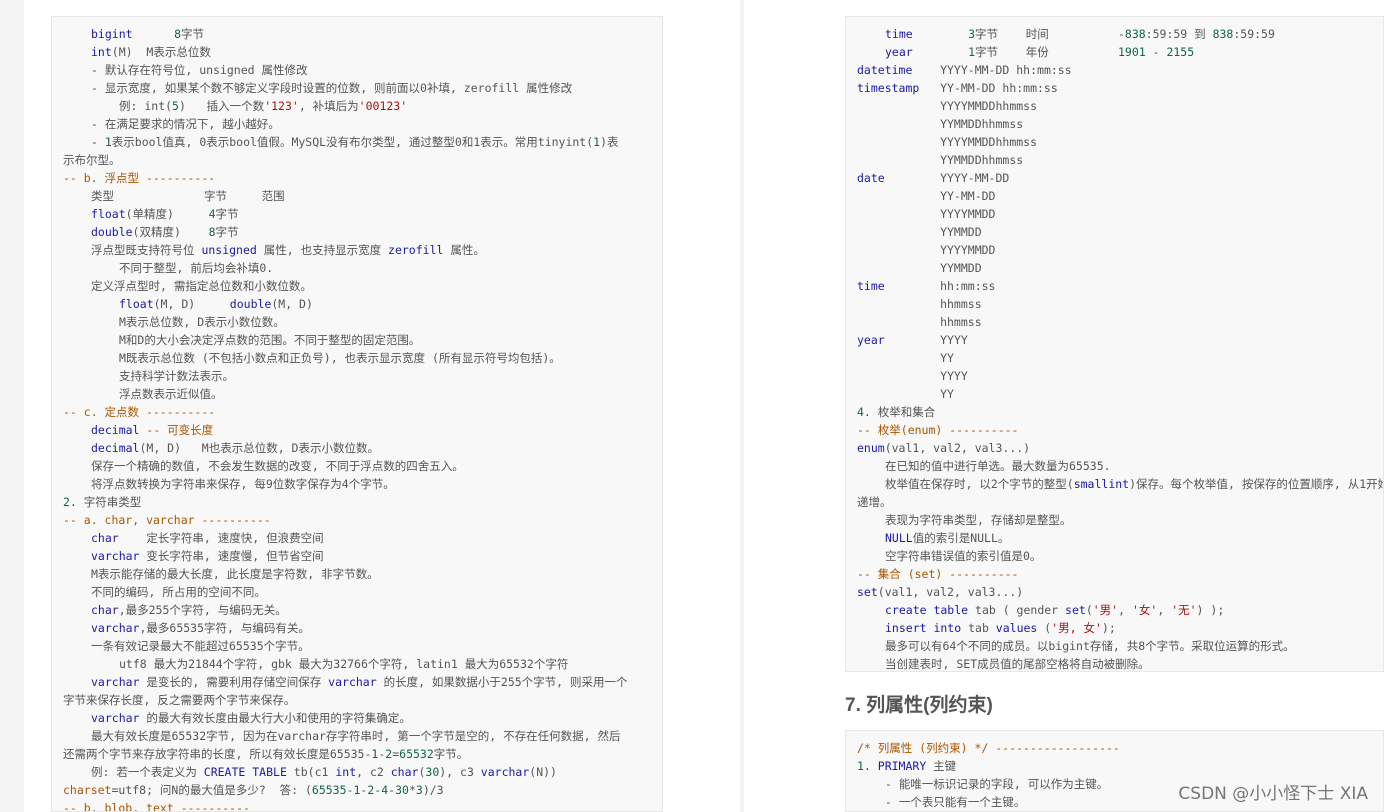  What do you see at coordinates (211, 790) in the screenshot?
I see `code-token: =utf8; 问N的最大值是多少? 答: (` at bounding box center [211, 790].